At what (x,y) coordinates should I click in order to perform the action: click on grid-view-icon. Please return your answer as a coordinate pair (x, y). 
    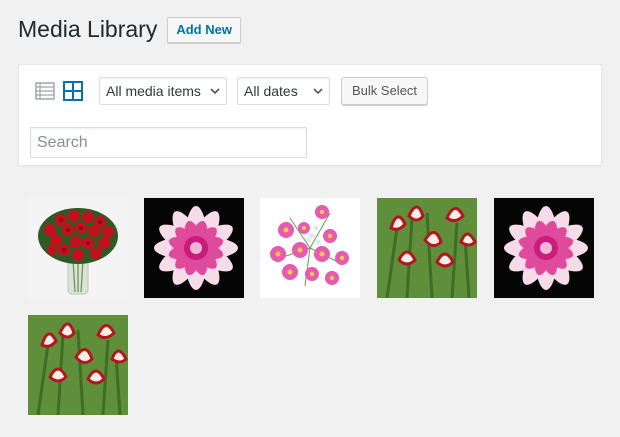
    Looking at the image, I should click on (73, 91).